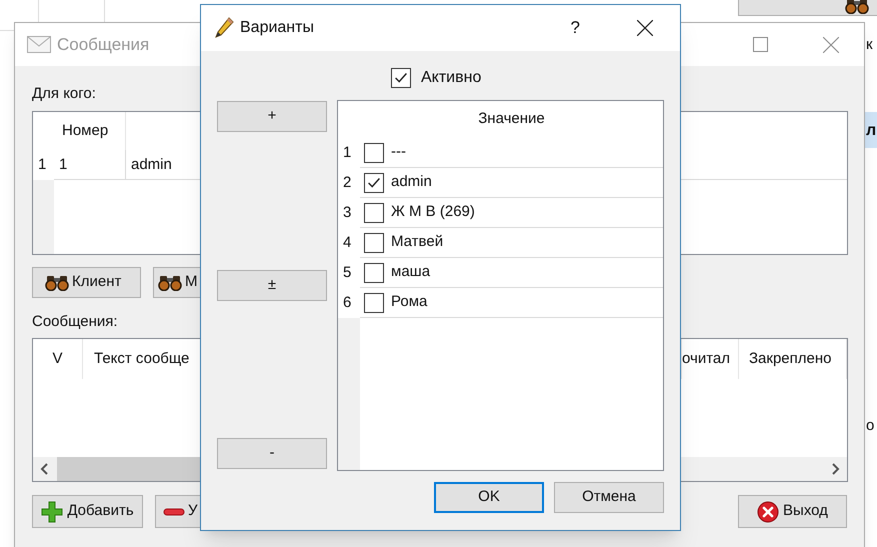 The height and width of the screenshot is (547, 877). What do you see at coordinates (277, 28) in the screenshot?
I see `dialog-title: Варианты` at bounding box center [277, 28].